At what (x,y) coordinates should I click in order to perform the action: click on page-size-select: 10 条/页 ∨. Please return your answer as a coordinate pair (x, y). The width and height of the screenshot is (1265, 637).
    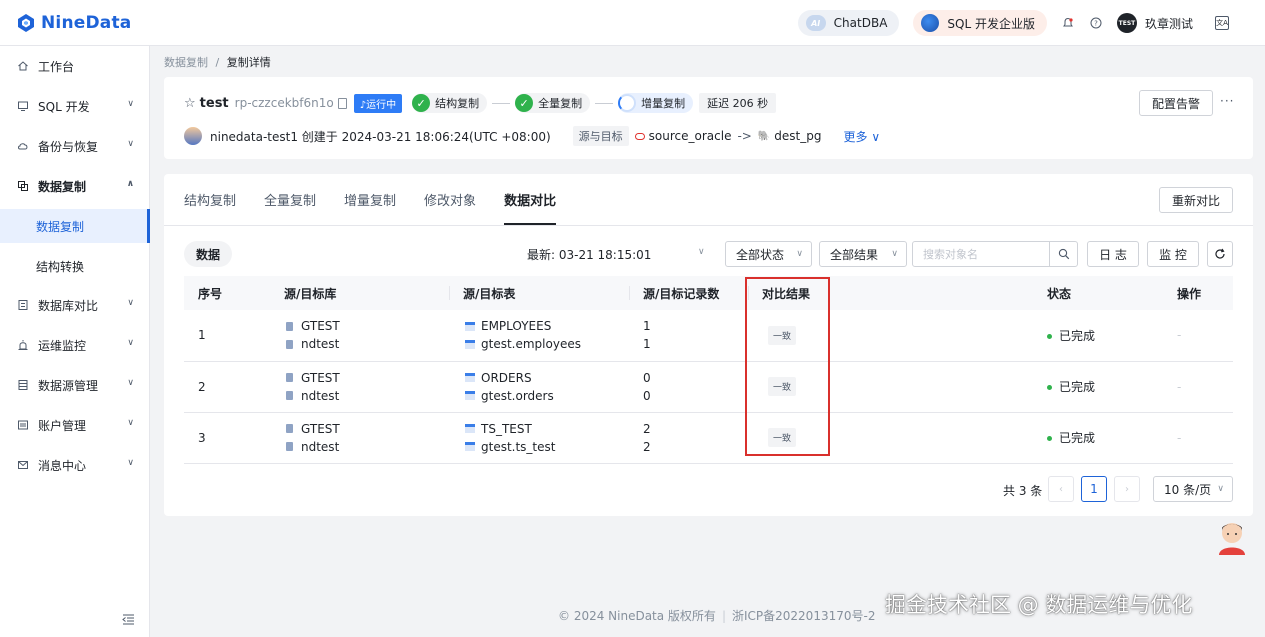
    Looking at the image, I should click on (1193, 489).